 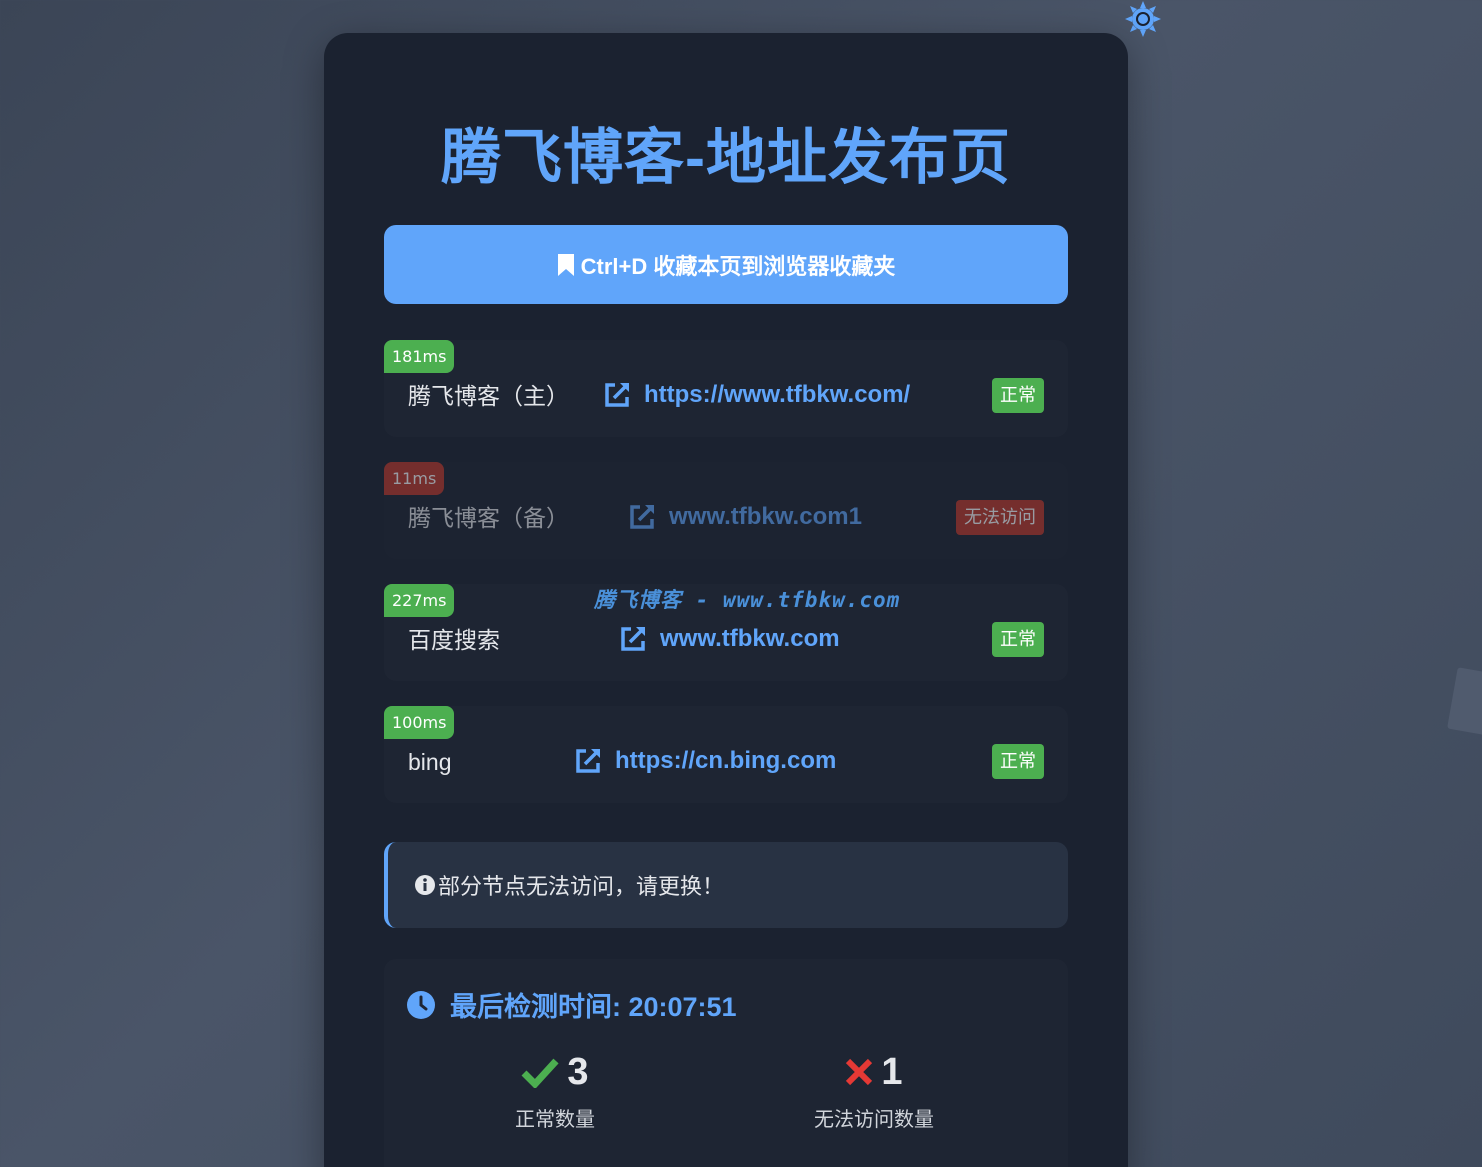 I want to click on stats-box: 最后检测时间: 20:07:51 3 正常数量 1 无法访问数量, so click(x=726, y=1063).